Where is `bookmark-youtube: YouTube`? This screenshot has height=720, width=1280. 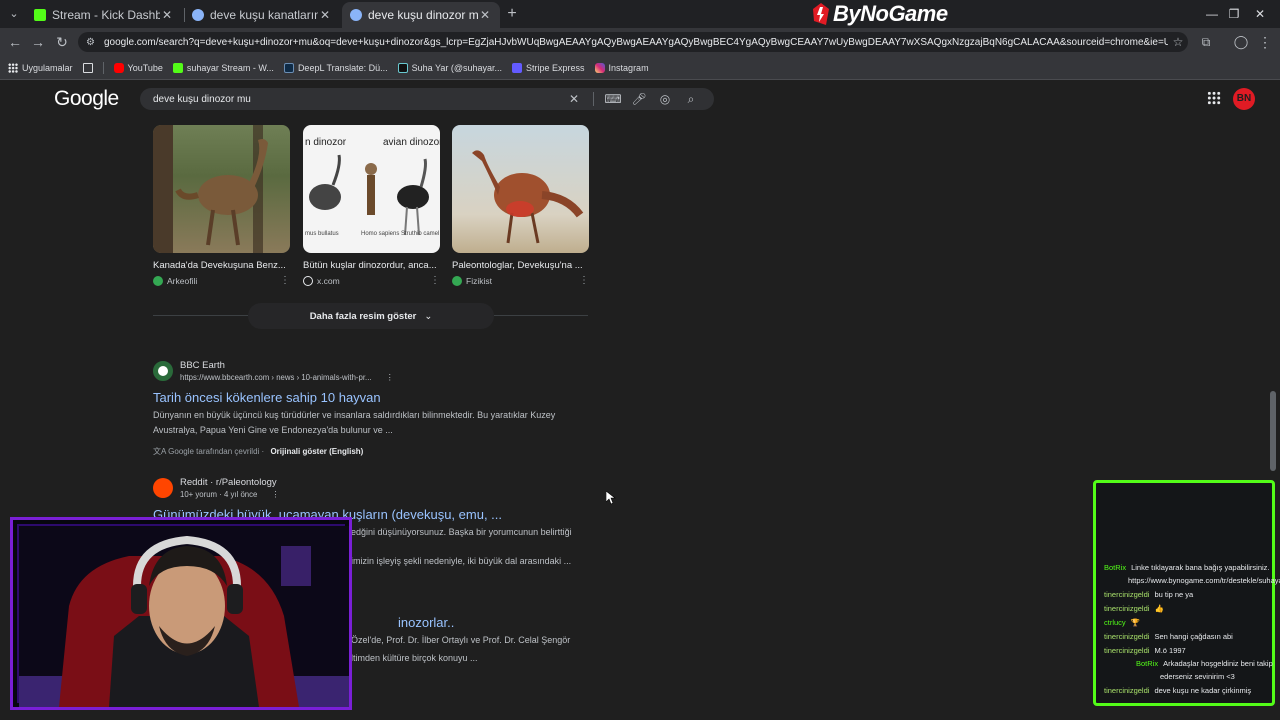
bookmark-youtube: YouTube is located at coordinates (138, 67).